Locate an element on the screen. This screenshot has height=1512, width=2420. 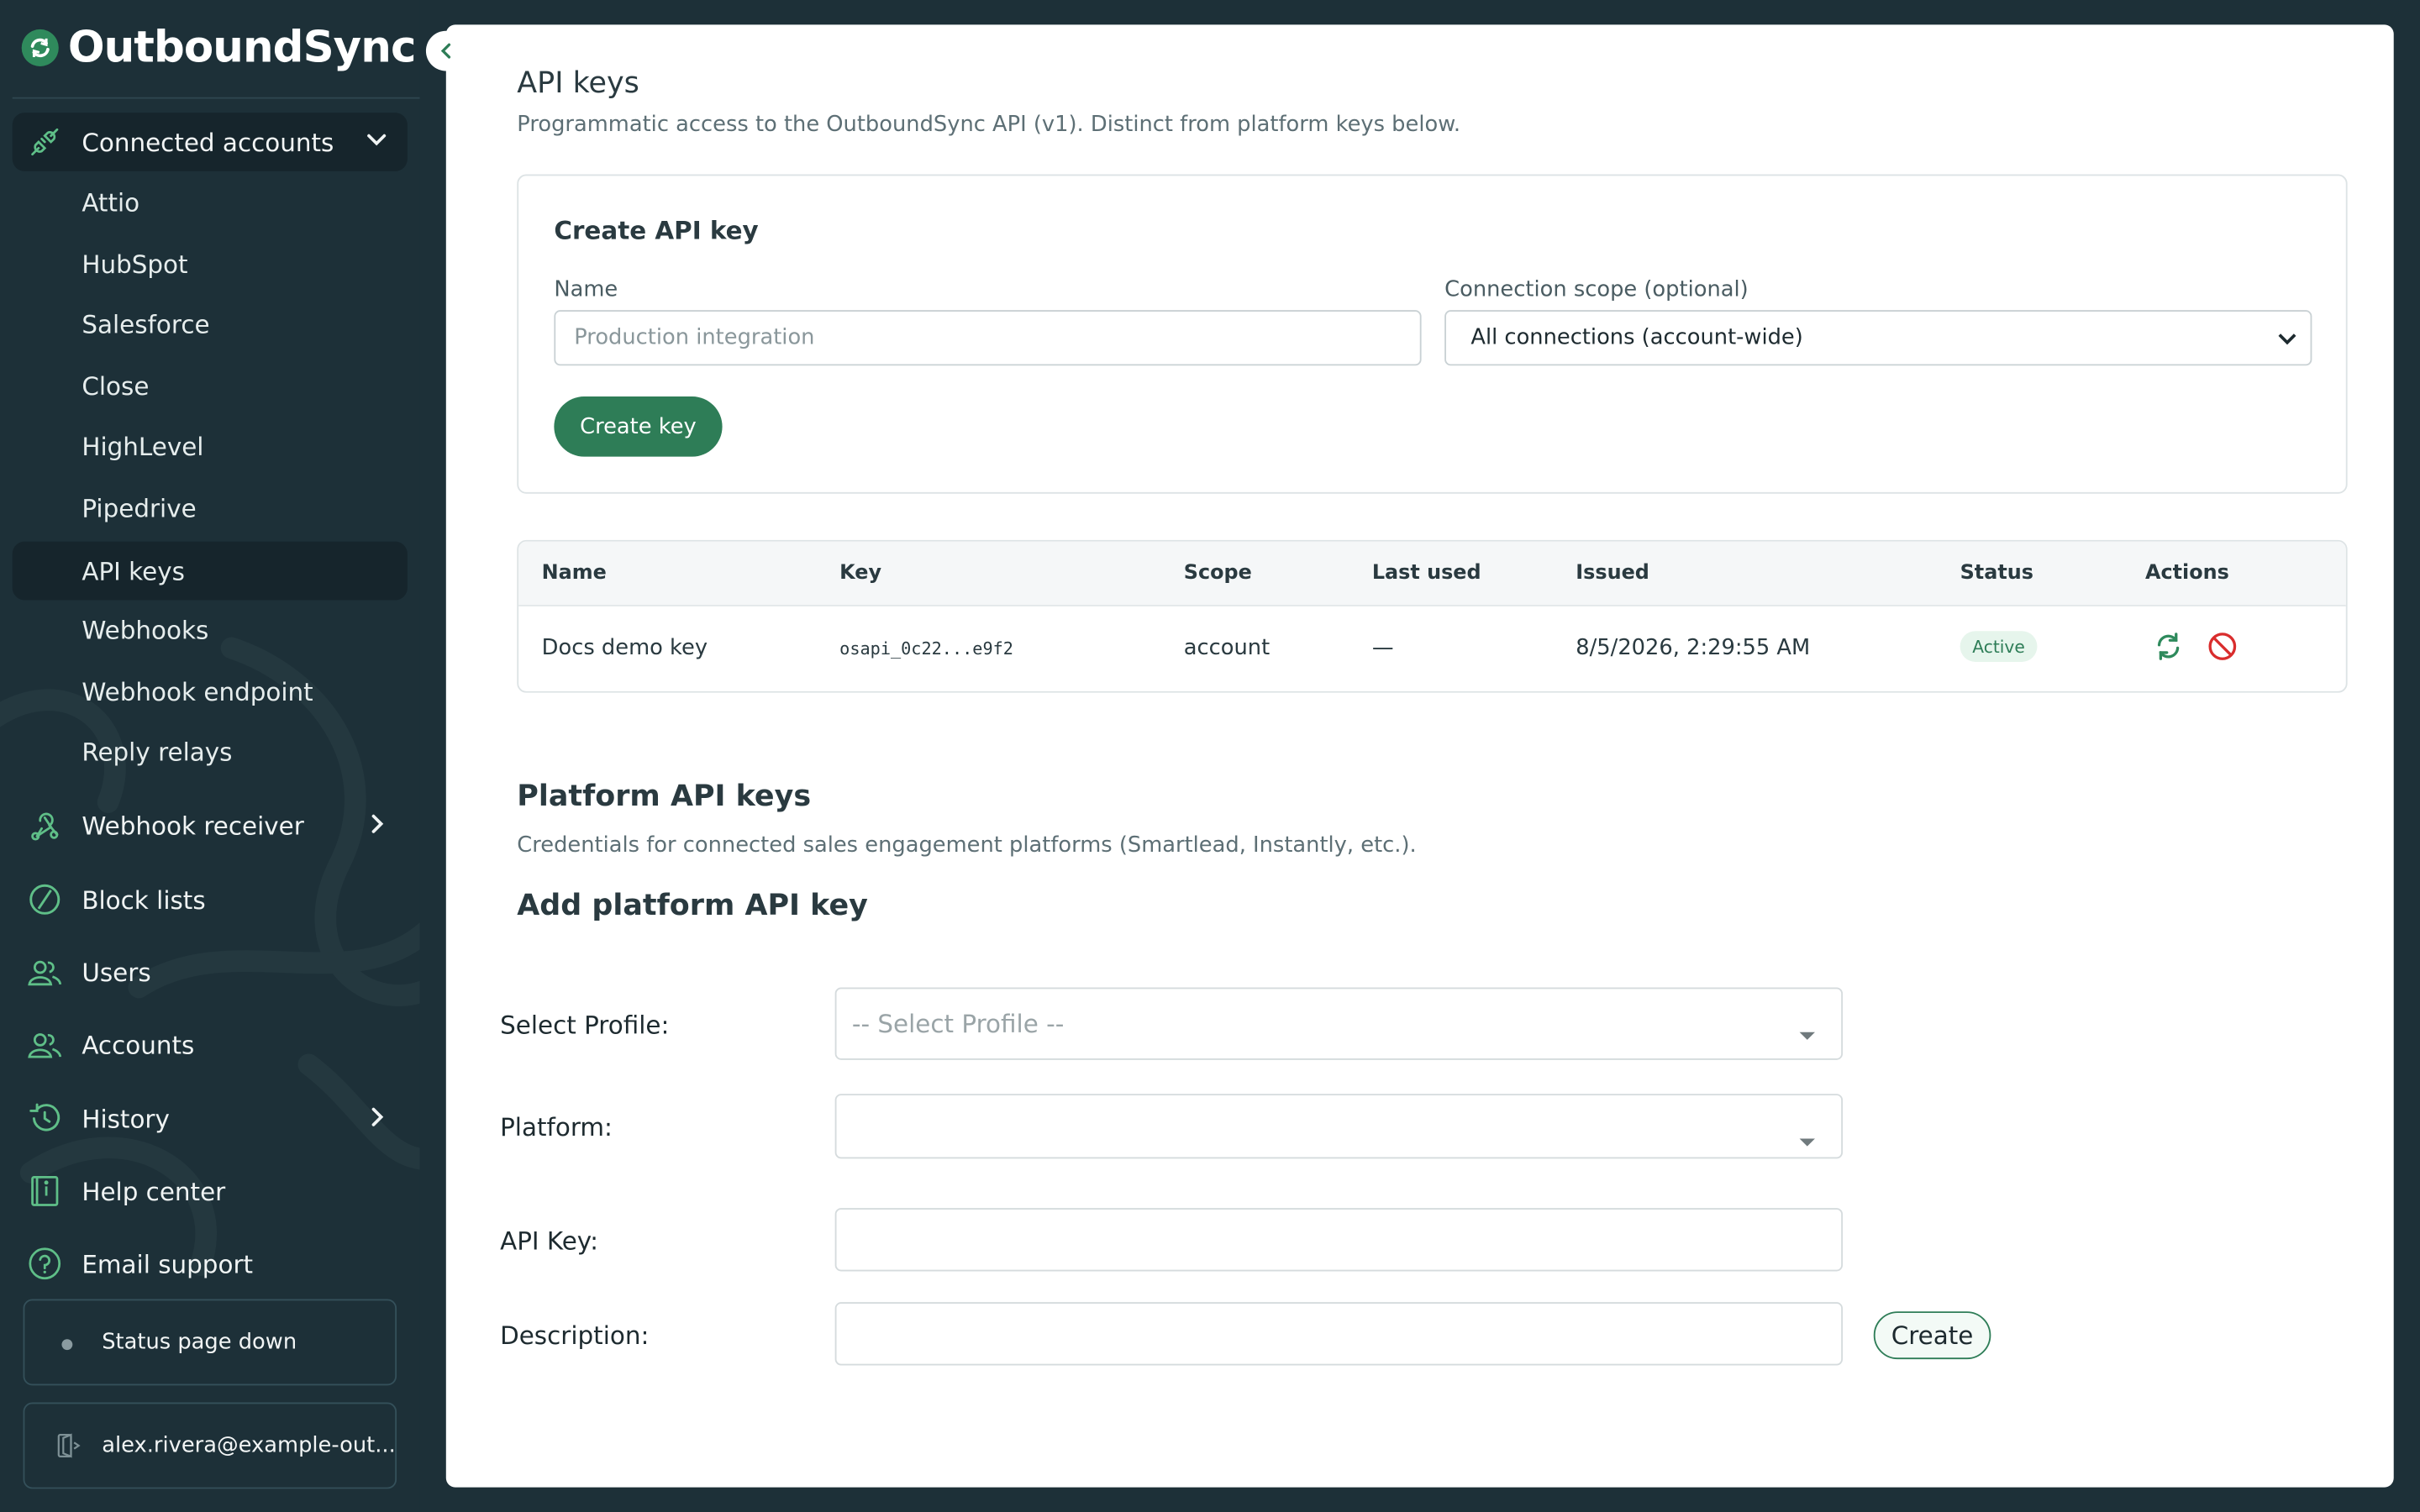
plug-icon is located at coordinates (44, 145).